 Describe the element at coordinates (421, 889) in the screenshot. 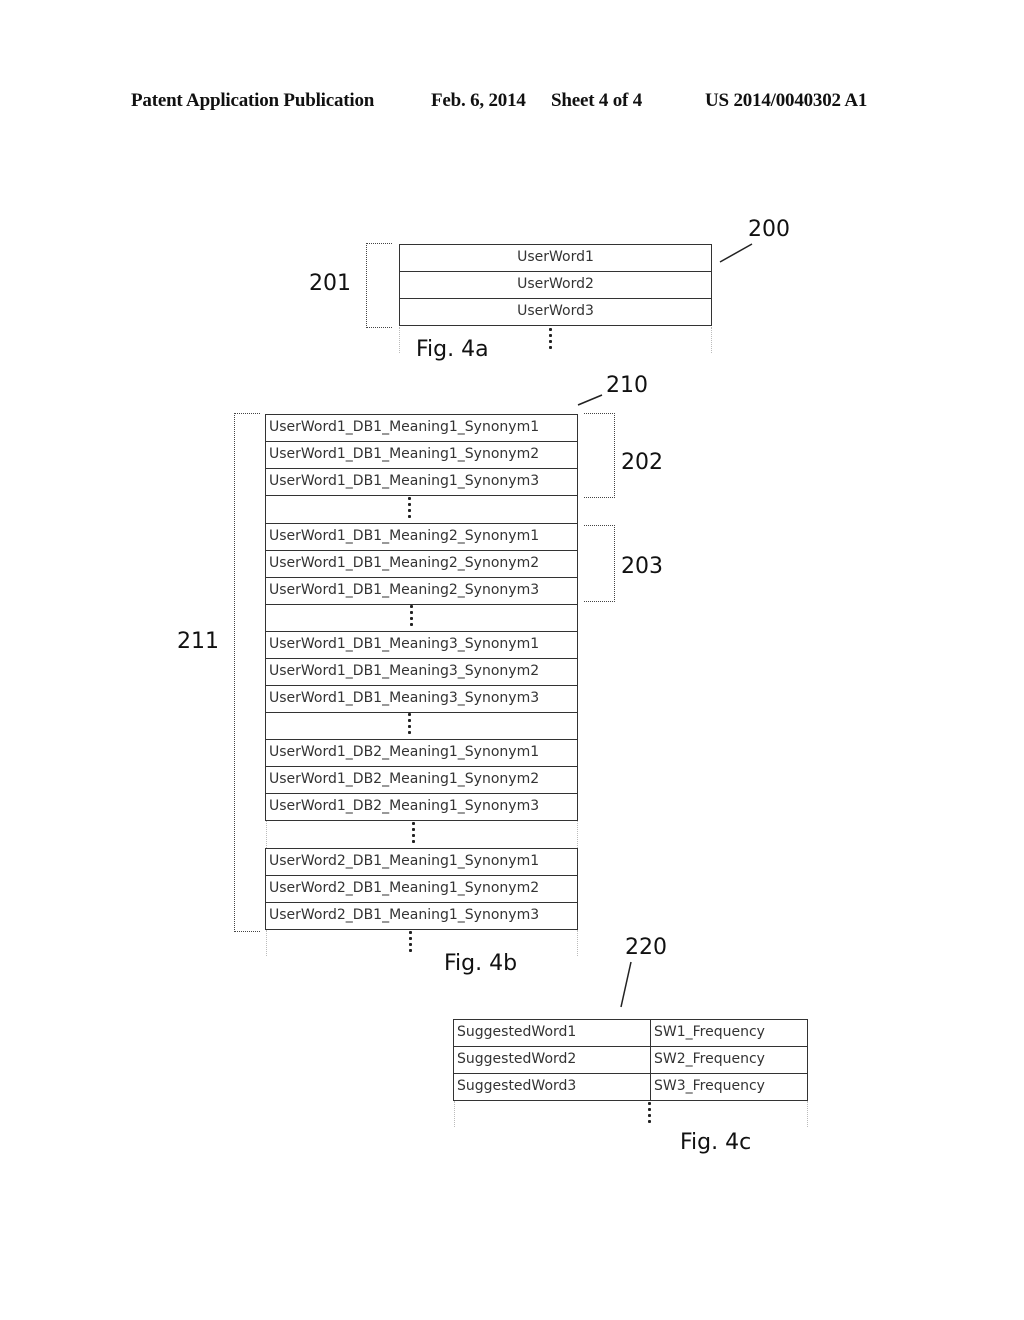

I see `synonym-row: UserWord2_DB1_Meaning1_Synonym2` at that location.